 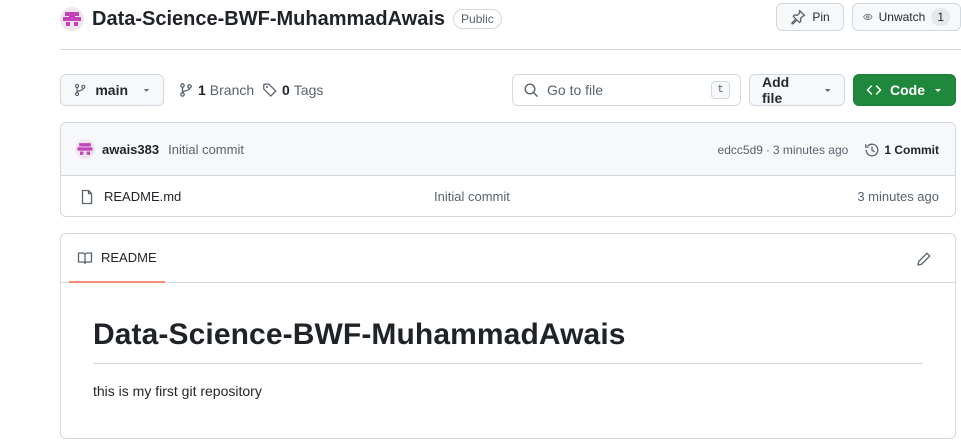 I want to click on go-to-file-search: t, so click(x=626, y=90).